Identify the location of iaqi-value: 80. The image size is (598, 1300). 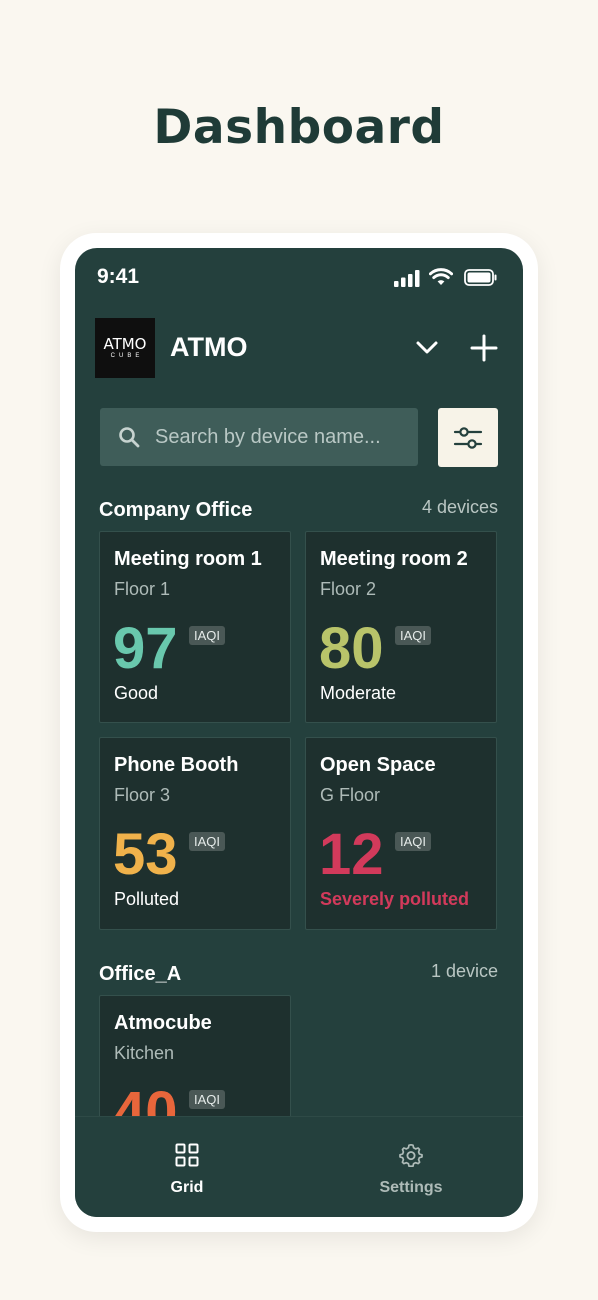
(351, 648).